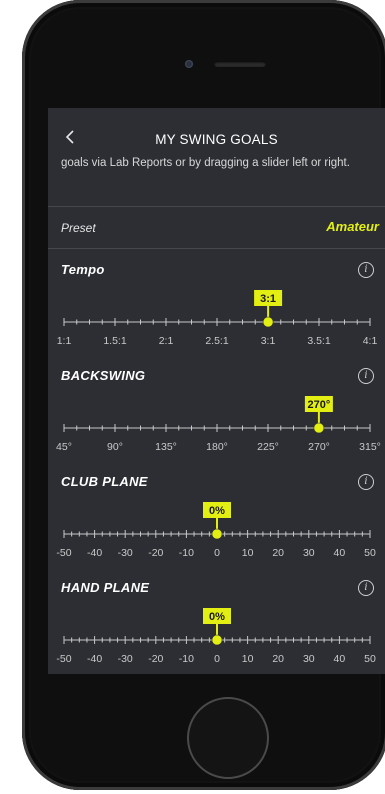 The height and width of the screenshot is (794, 385). What do you see at coordinates (240, 64) in the screenshot?
I see `earpiece-speaker` at bounding box center [240, 64].